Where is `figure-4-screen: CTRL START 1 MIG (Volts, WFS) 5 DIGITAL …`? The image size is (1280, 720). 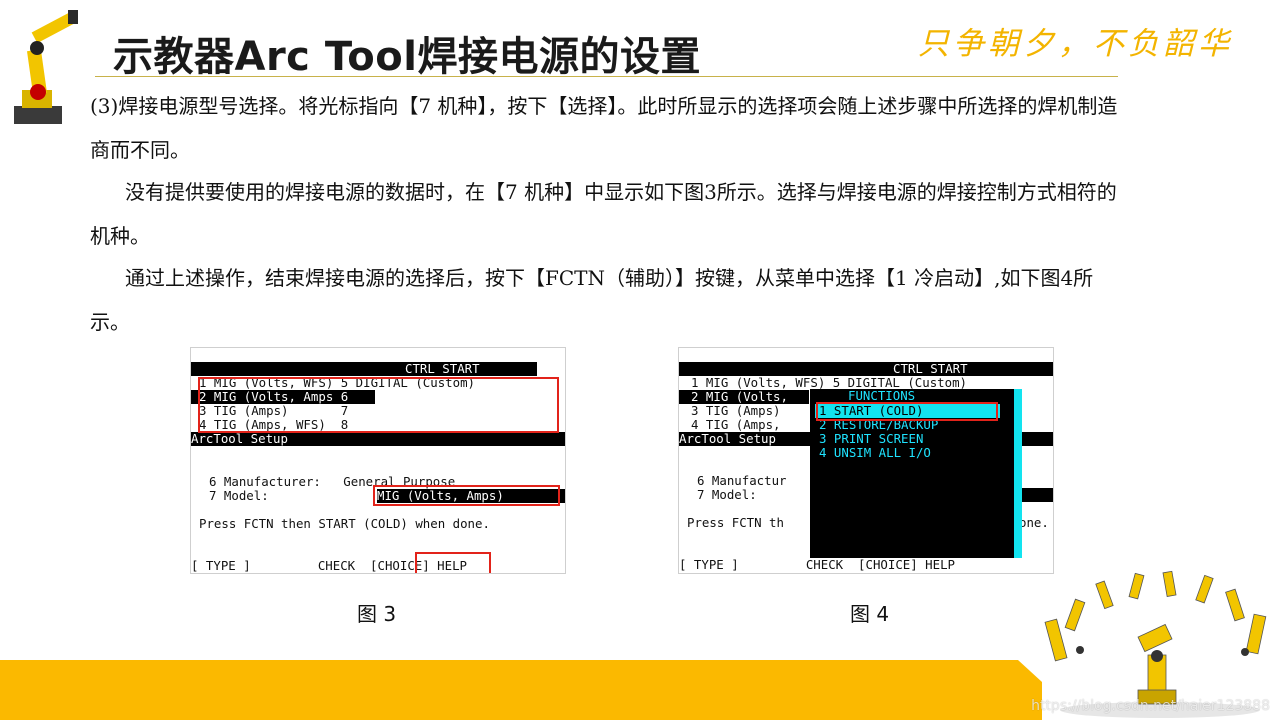
figure-4-screen: CTRL START 1 MIG (Volts, WFS) 5 DIGITAL … is located at coordinates (866, 460).